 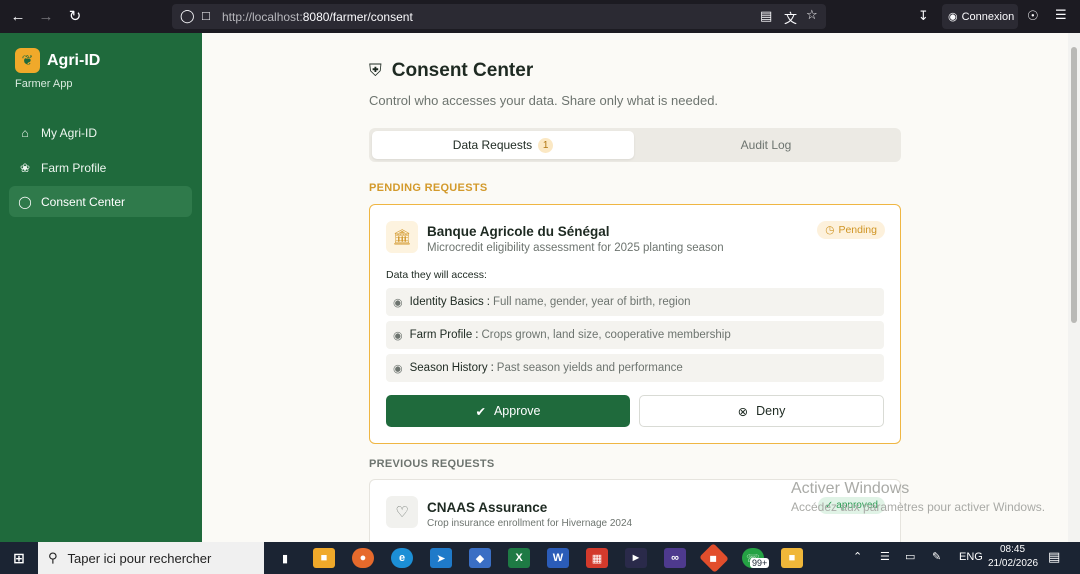 What do you see at coordinates (25, 167) in the screenshot?
I see `leaf-icon: ❀` at bounding box center [25, 167].